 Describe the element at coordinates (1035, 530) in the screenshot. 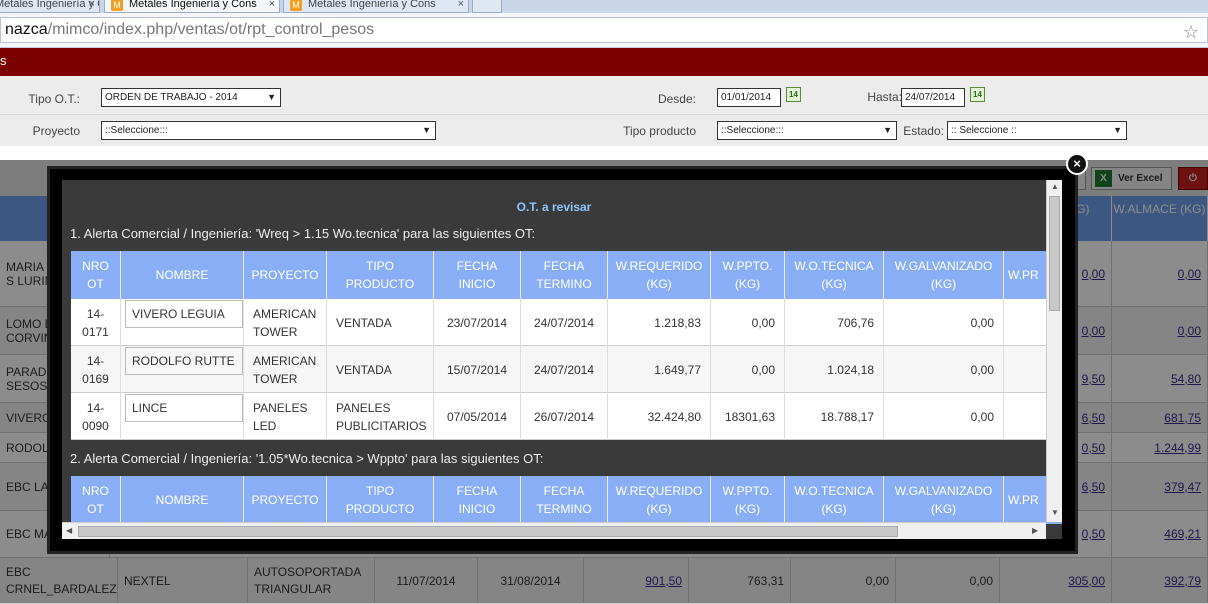

I see `scroll-right-icon: ▶` at that location.